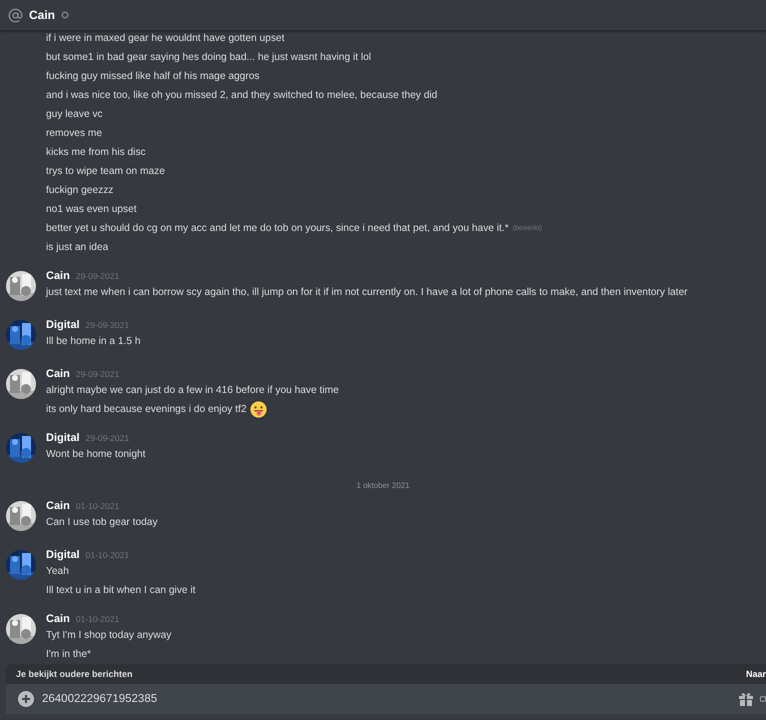 The width and height of the screenshot is (766, 720). Describe the element at coordinates (93, 341) in the screenshot. I see `message-text: Ill be home in a 1.5 h` at that location.